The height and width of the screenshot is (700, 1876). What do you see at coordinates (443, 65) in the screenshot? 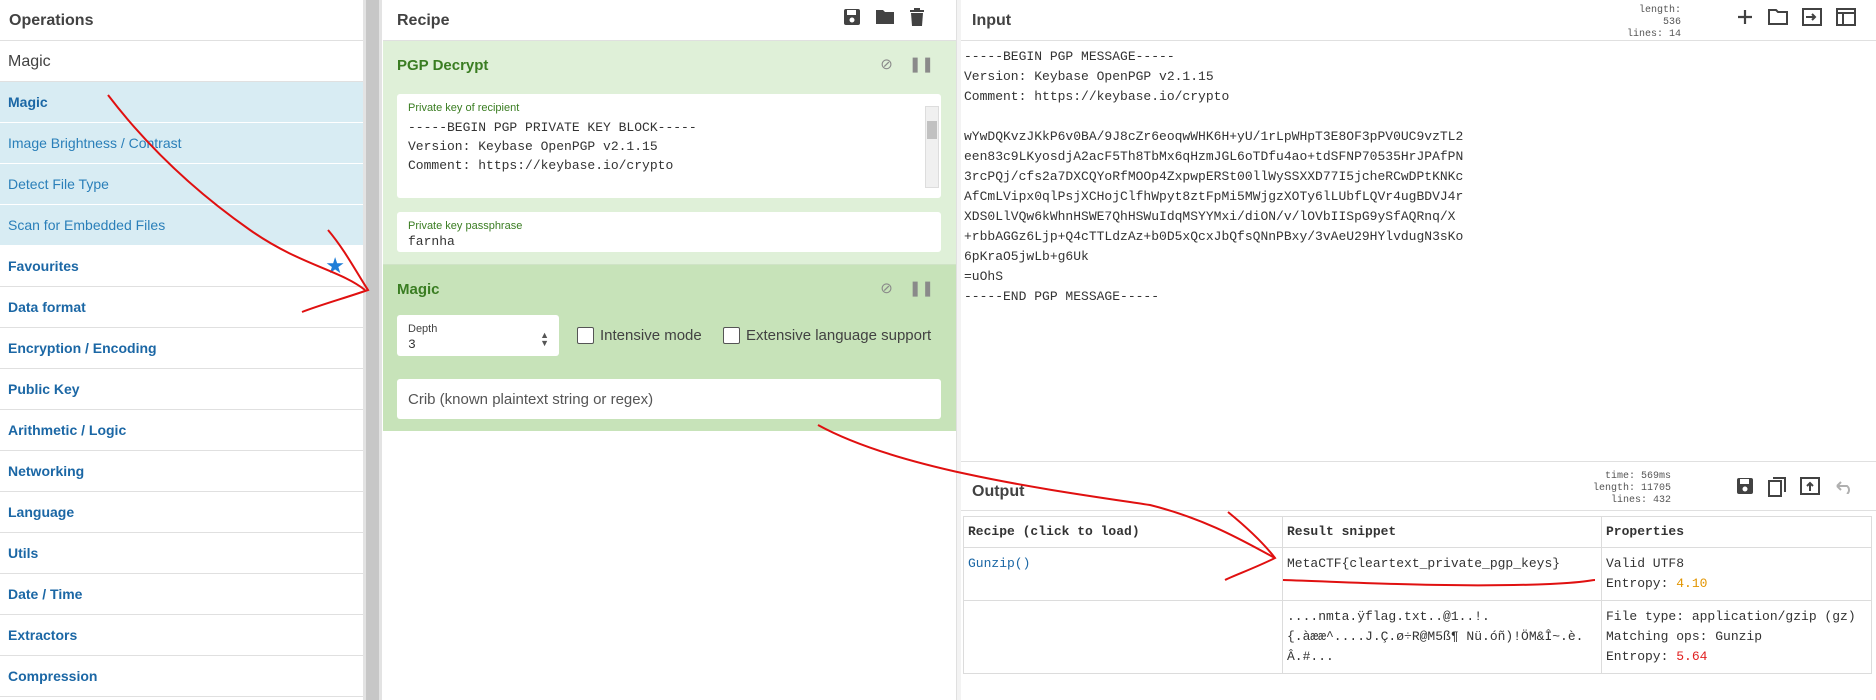
I see `pgp-decrypt-title: PGP Decrypt` at bounding box center [443, 65].